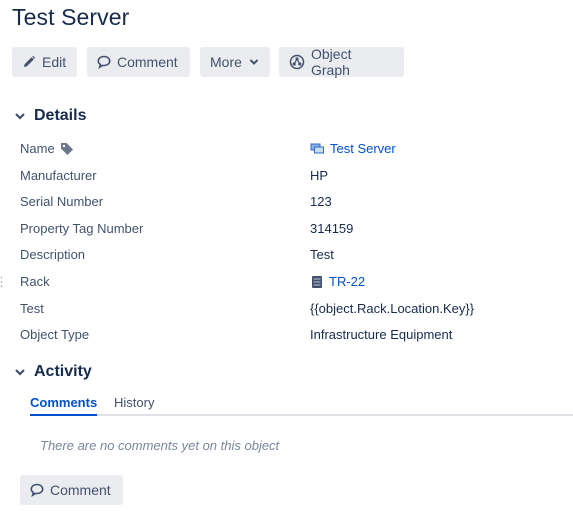 Image resolution: width=573 pixels, height=520 pixels. Describe the element at coordinates (1, 282) in the screenshot. I see `drag-handle-icon` at that location.